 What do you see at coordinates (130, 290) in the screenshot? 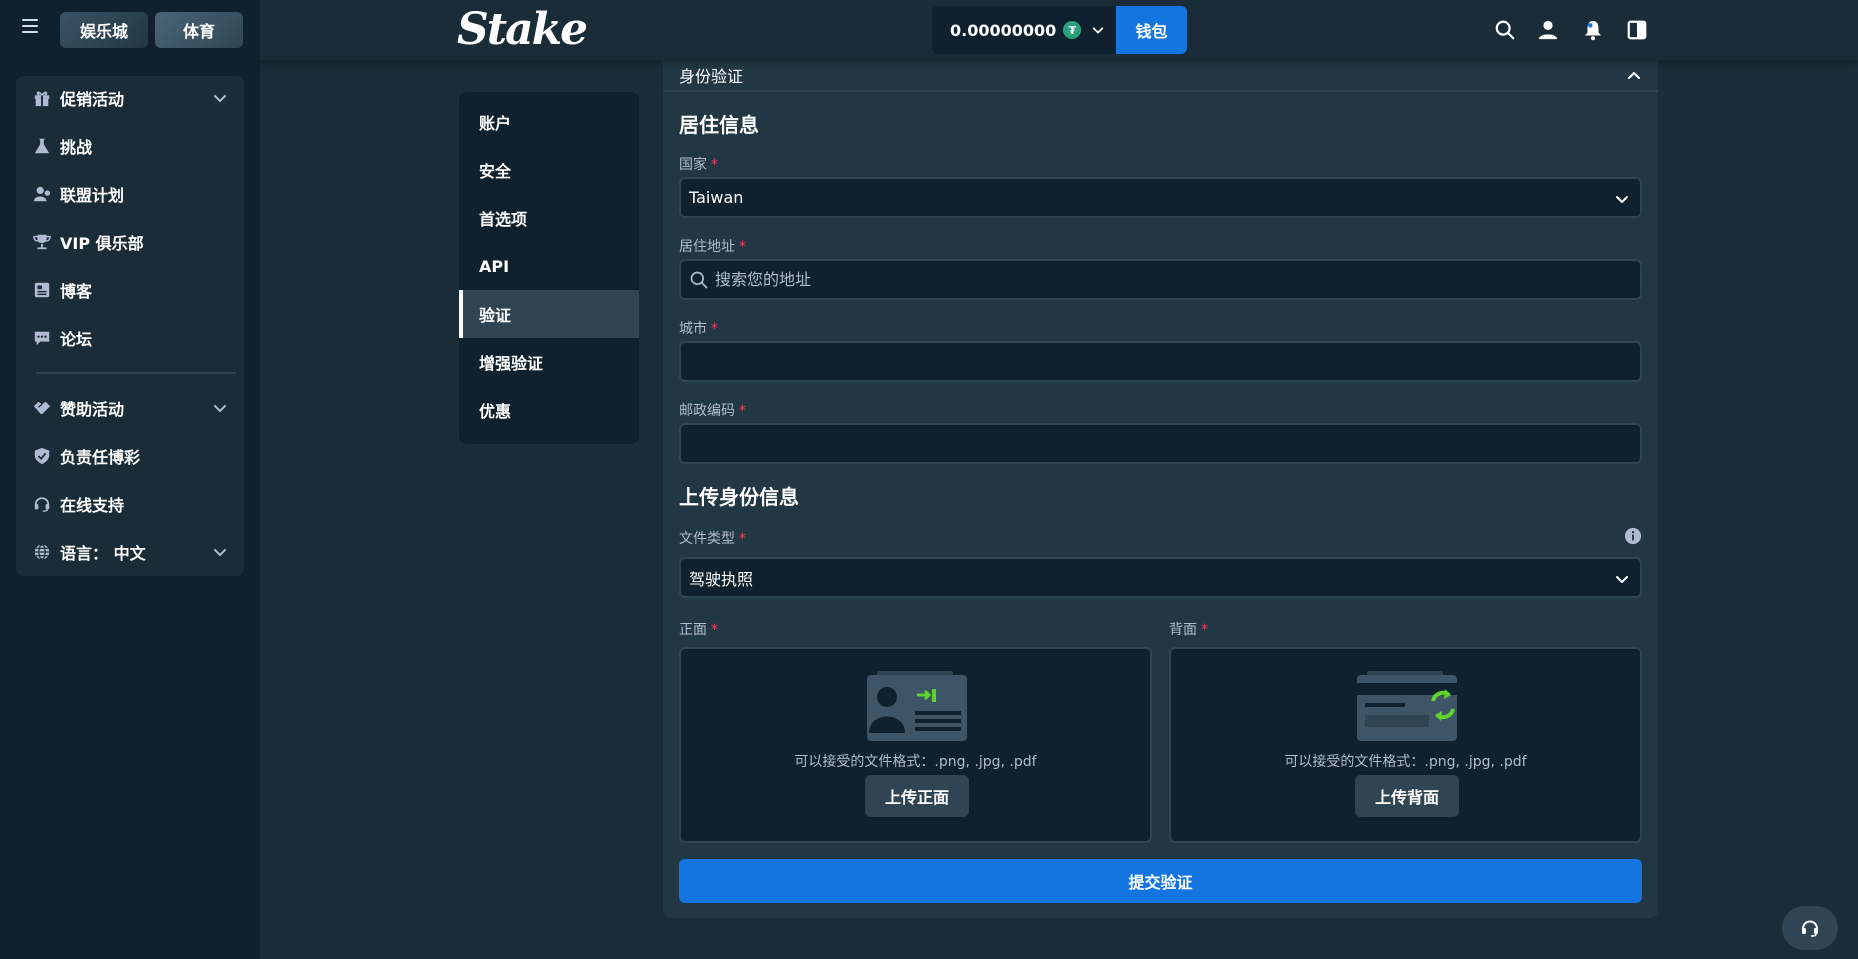
I see `sidebar-item-blog: 博客` at bounding box center [130, 290].